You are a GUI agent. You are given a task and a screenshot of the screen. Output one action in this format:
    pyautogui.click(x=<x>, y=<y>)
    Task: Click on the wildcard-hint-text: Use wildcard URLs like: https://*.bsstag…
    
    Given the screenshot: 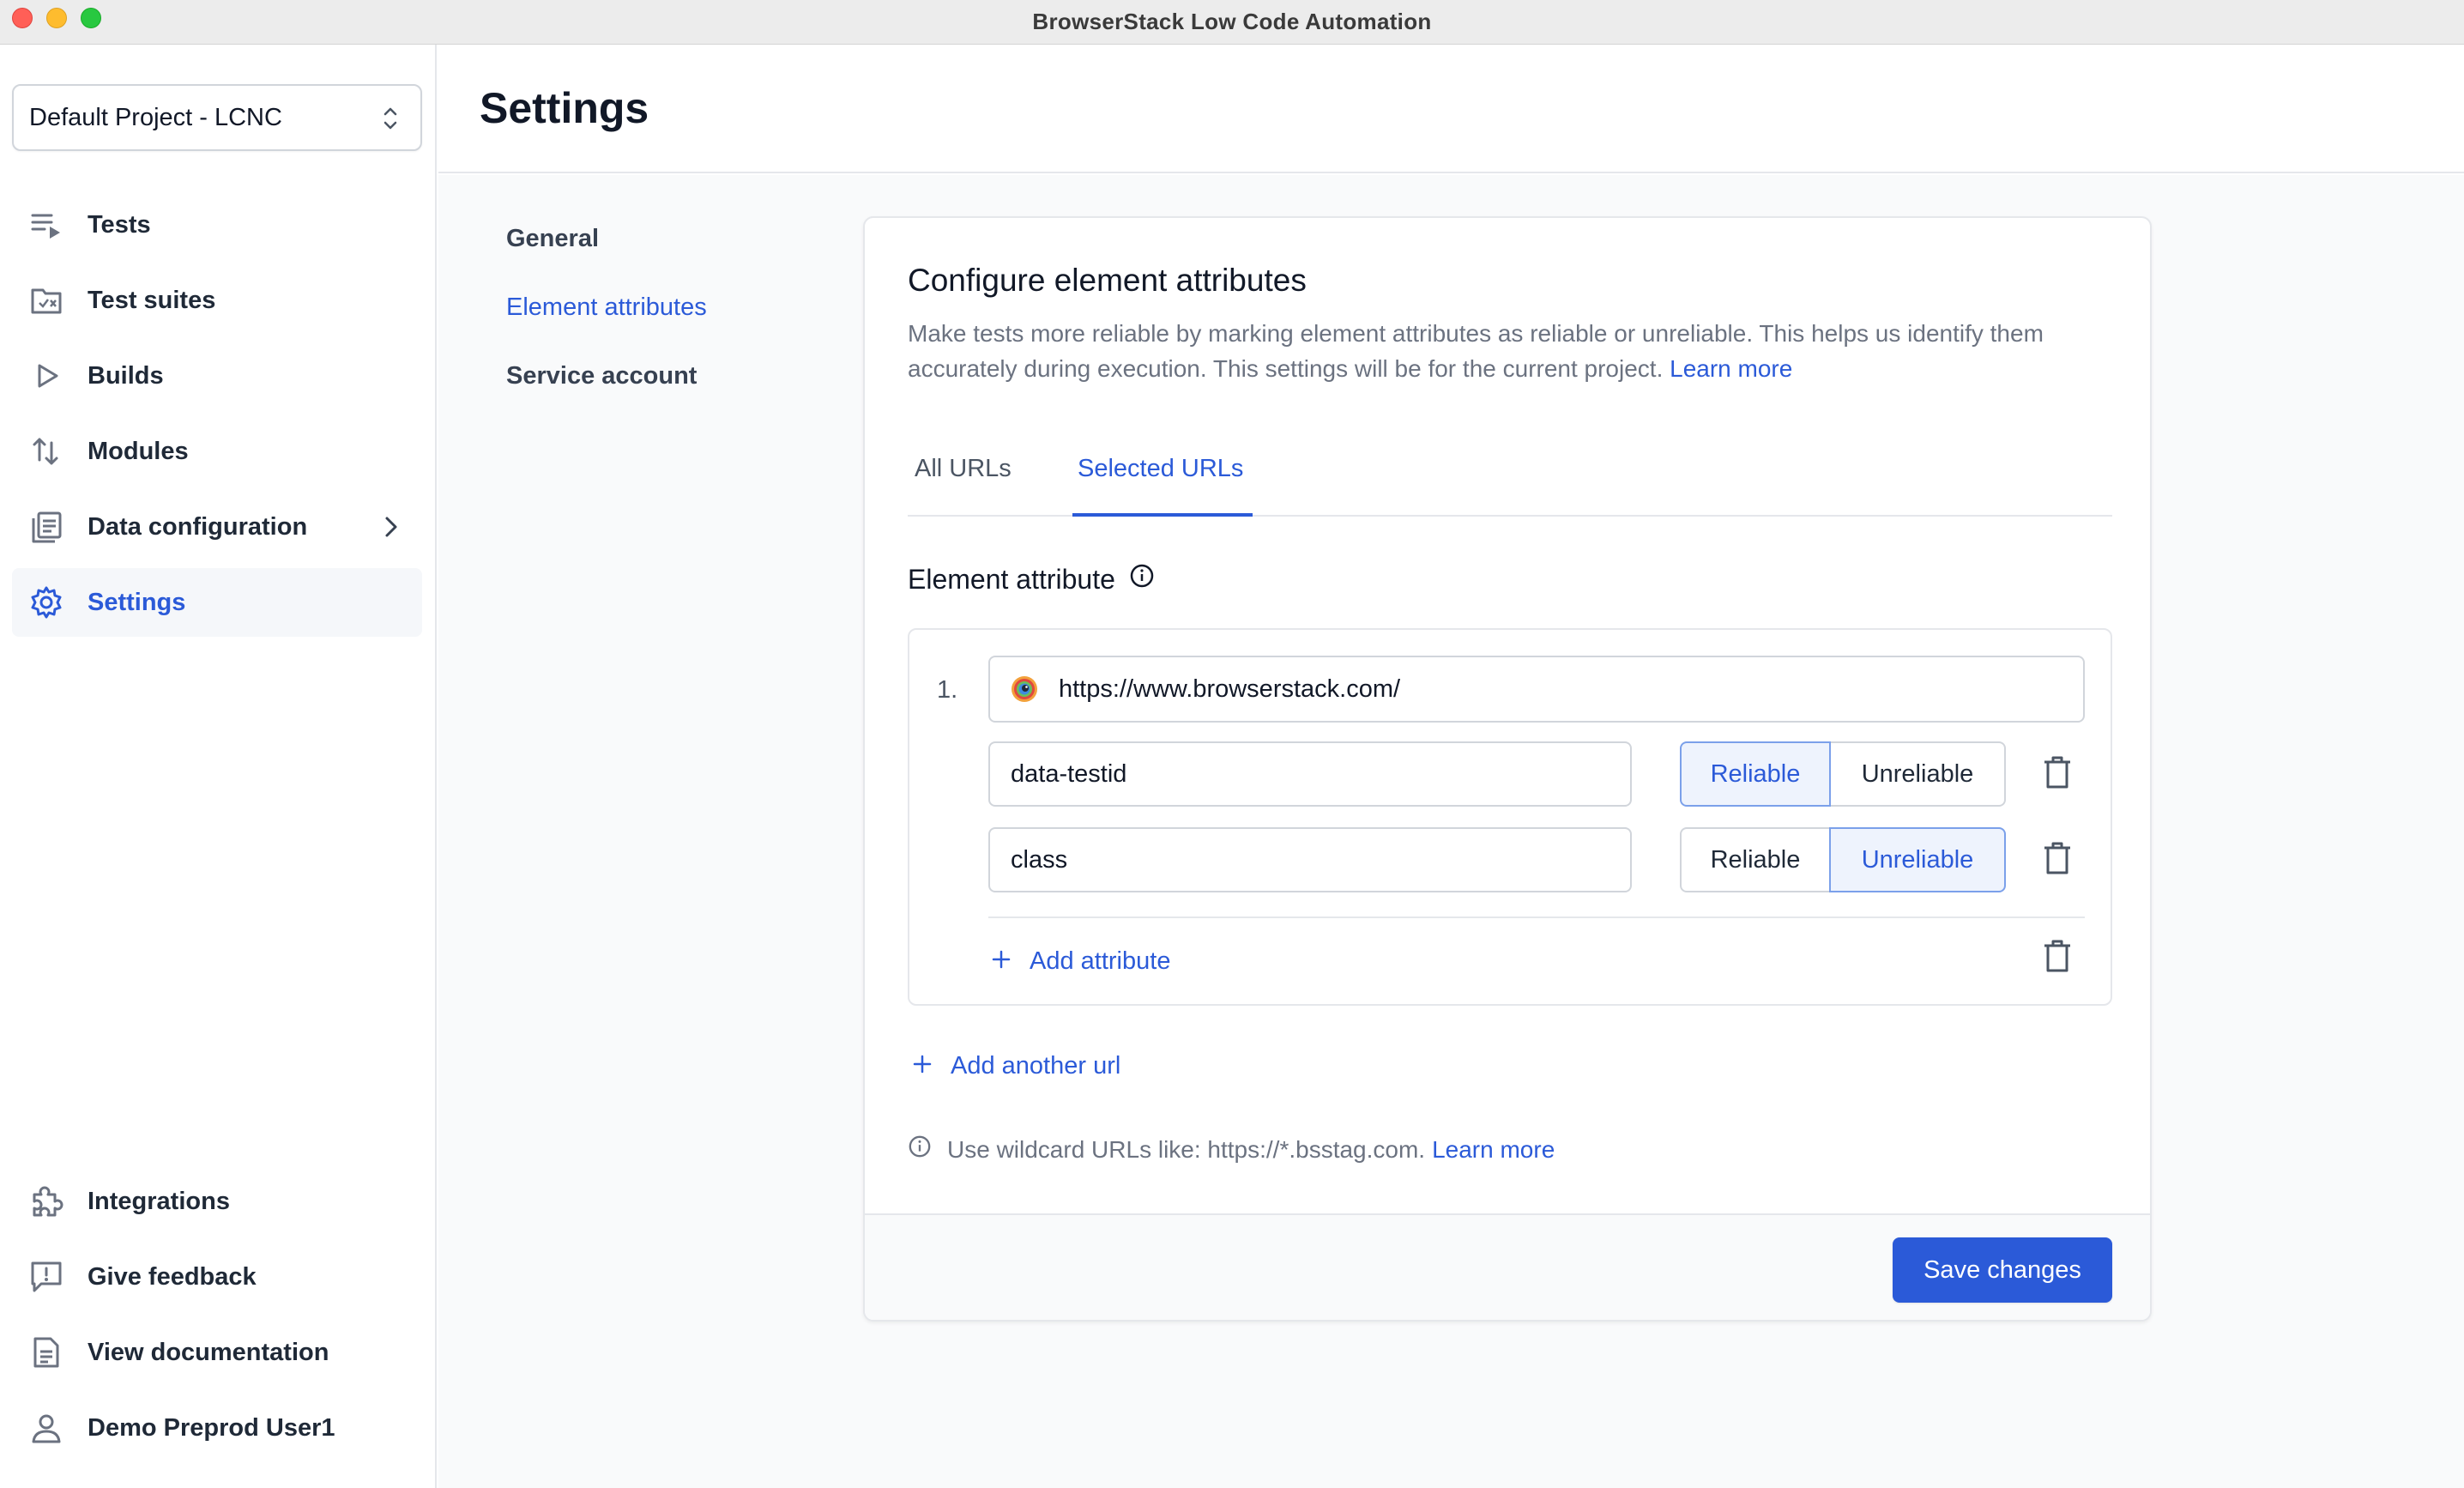 What is the action you would take?
    pyautogui.click(x=1186, y=1149)
    